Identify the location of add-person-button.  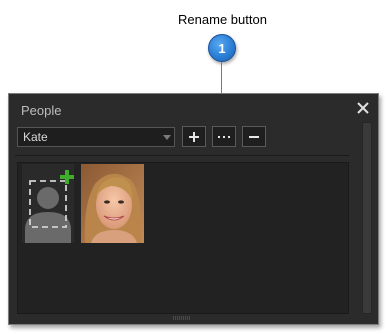
(194, 136).